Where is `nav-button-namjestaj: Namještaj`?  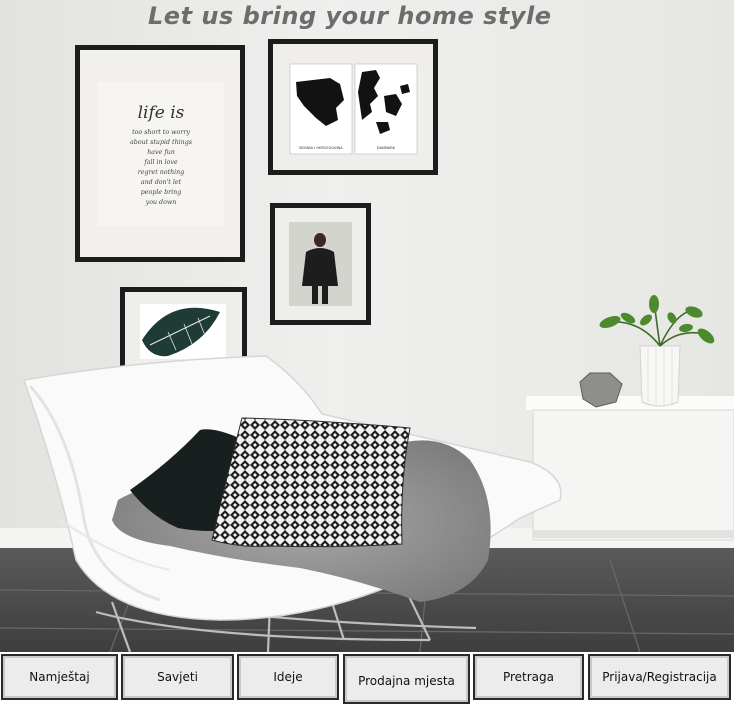
nav-button-namjestaj: Namještaj is located at coordinates (59, 677).